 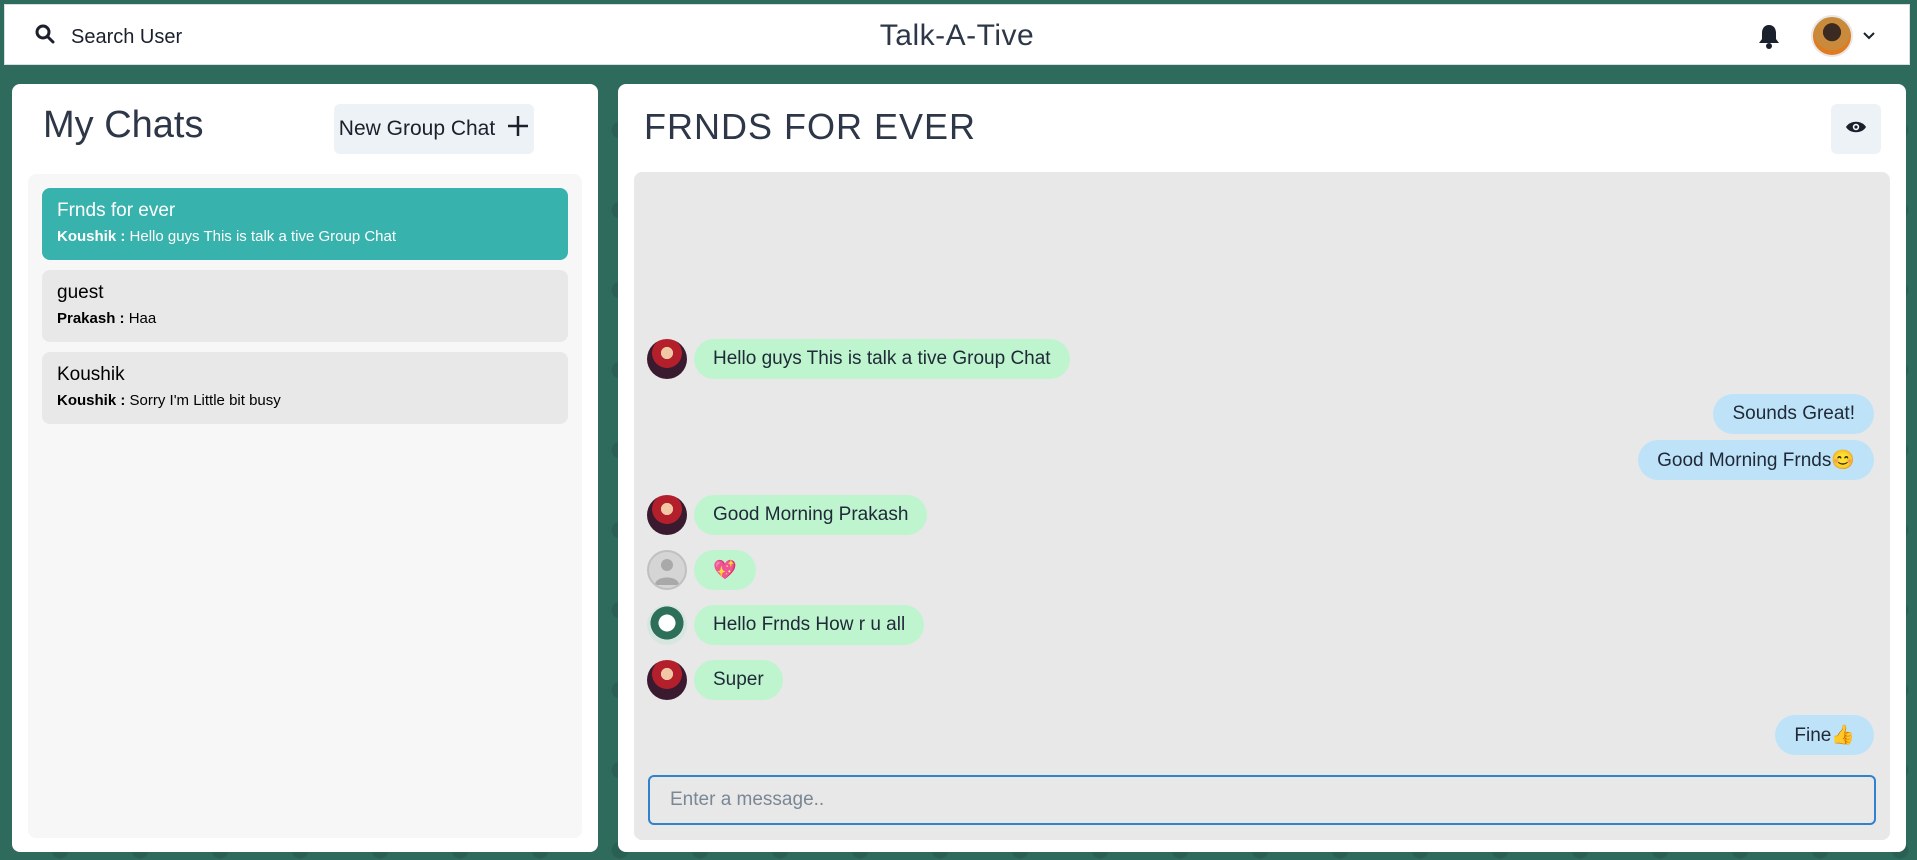 What do you see at coordinates (1769, 38) in the screenshot?
I see `bell-icon` at bounding box center [1769, 38].